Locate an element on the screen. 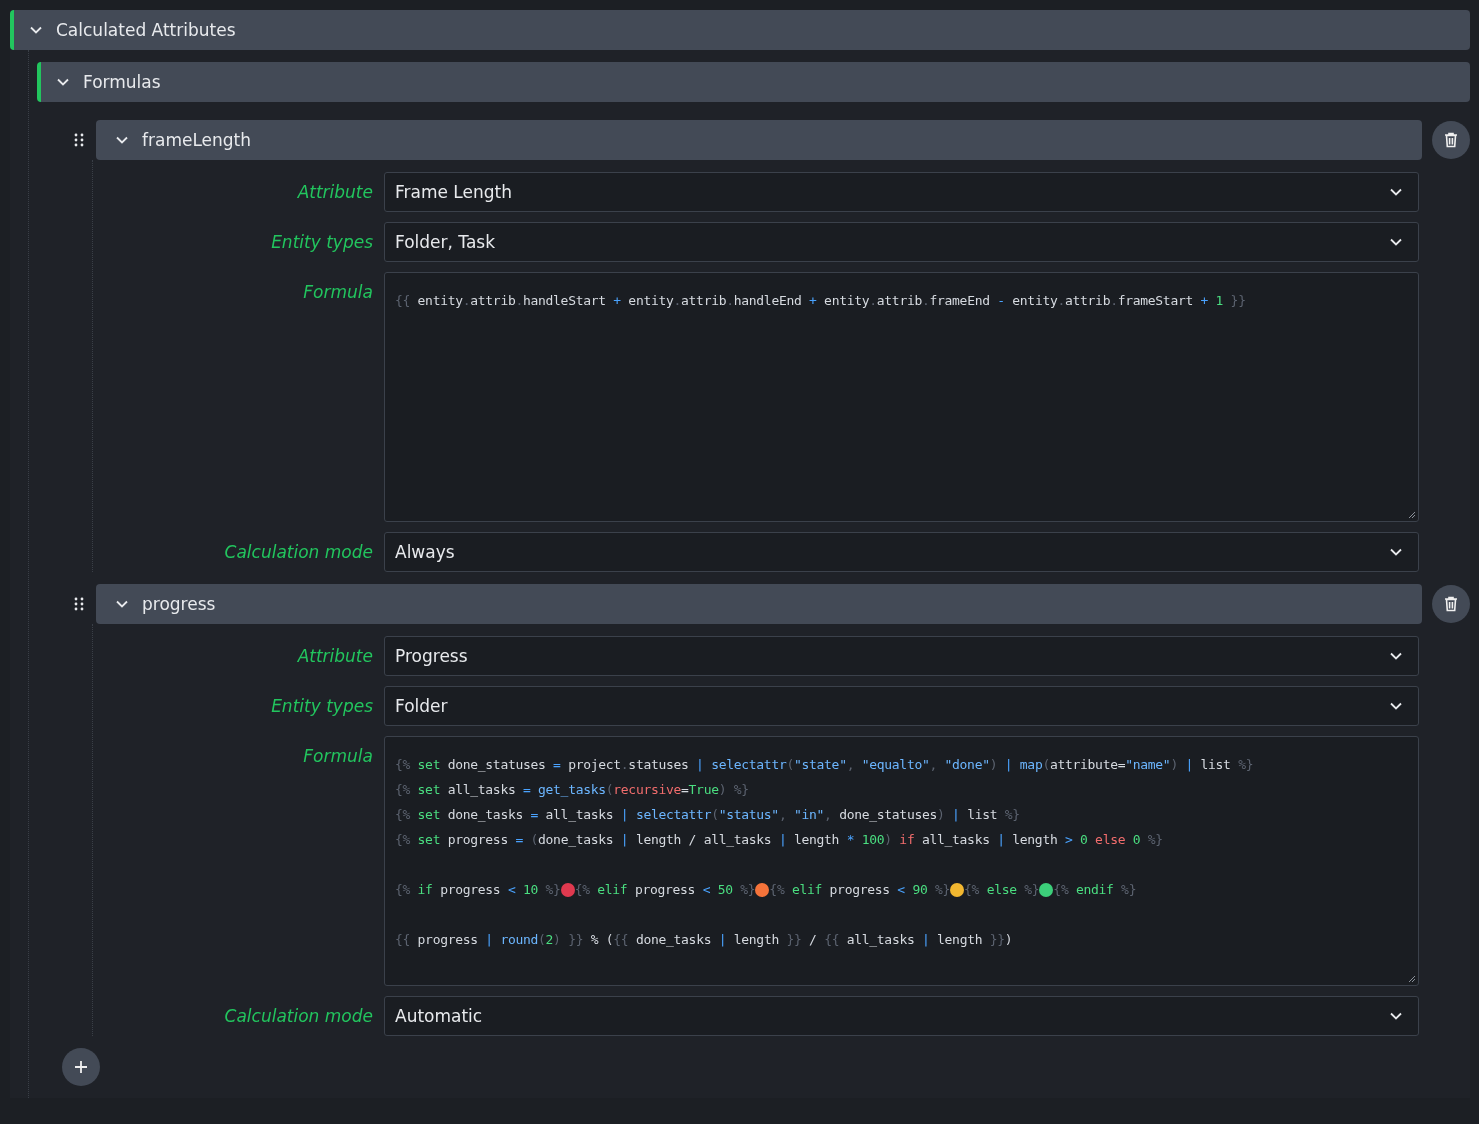  dropdown: Progress is located at coordinates (901, 656).